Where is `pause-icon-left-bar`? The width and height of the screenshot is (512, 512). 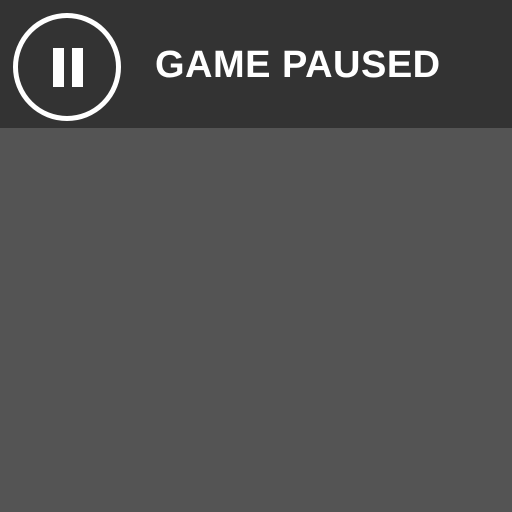 pause-icon-left-bar is located at coordinates (58, 67).